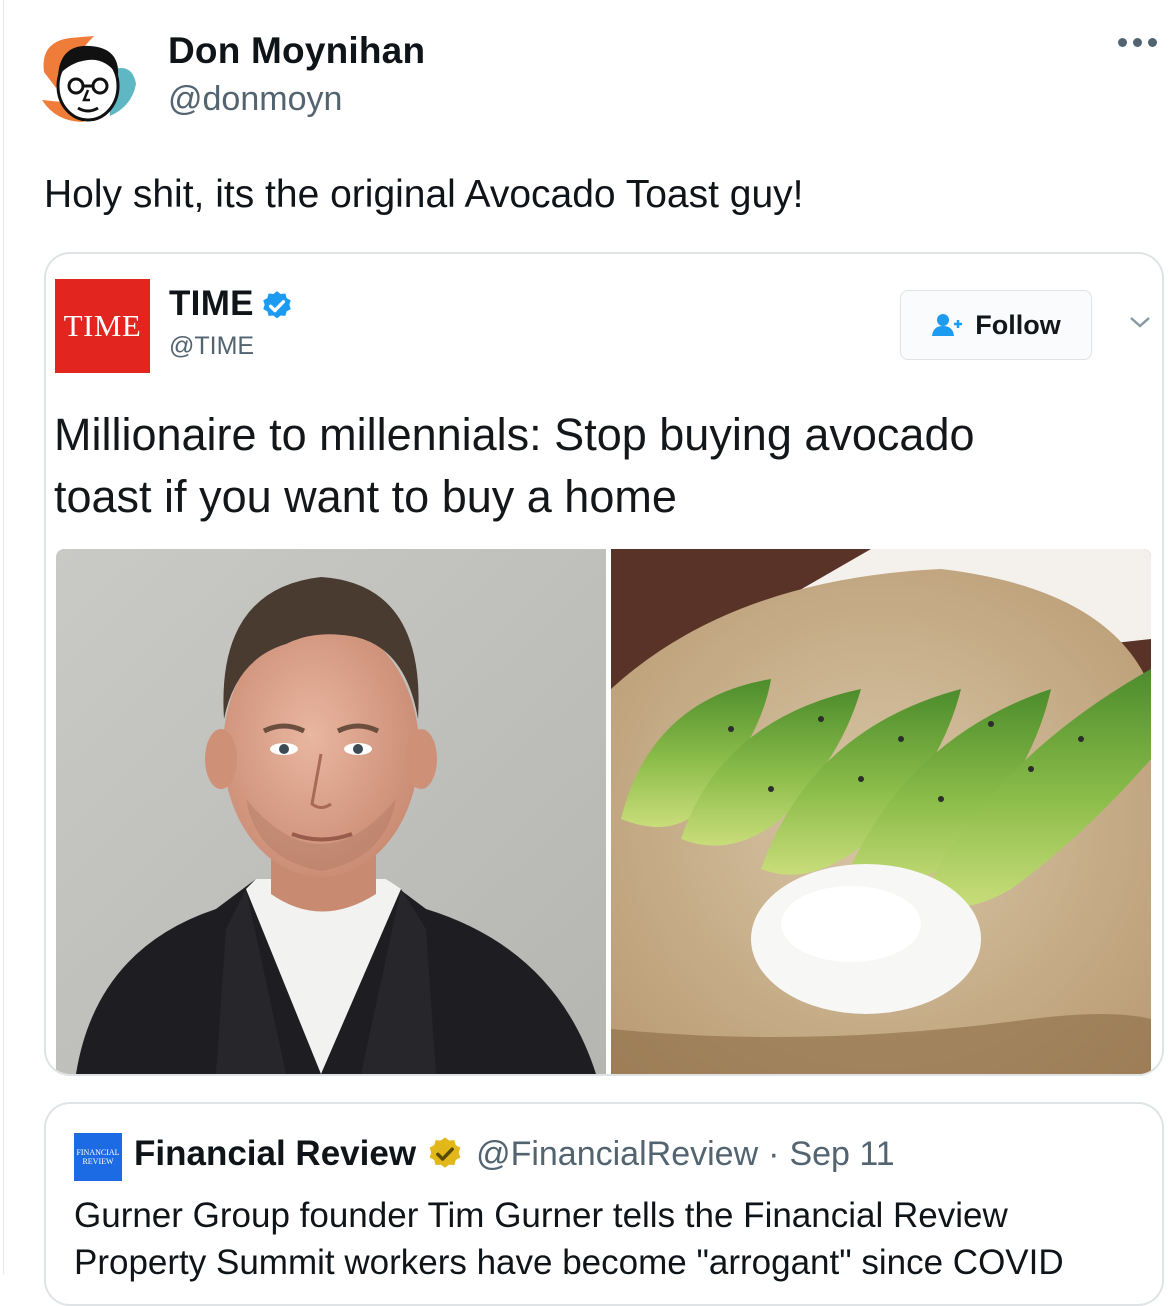  Describe the element at coordinates (3, 637) in the screenshot. I see `timeline-border` at that location.